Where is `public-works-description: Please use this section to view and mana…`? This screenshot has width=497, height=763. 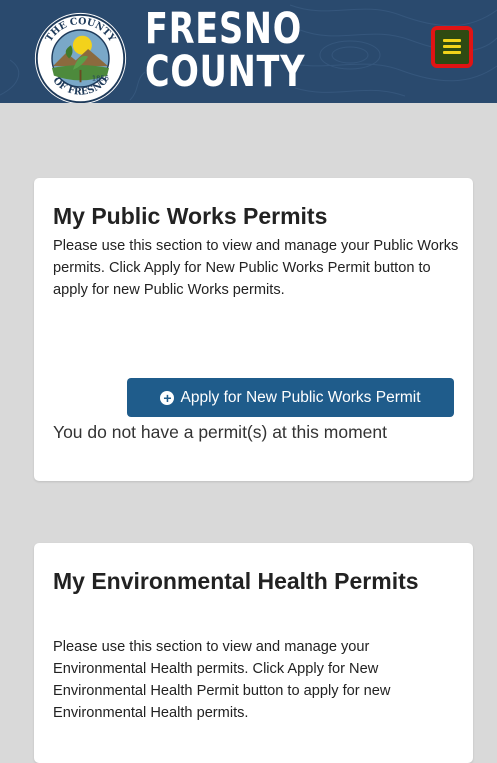 public-works-description: Please use this section to view and mana… is located at coordinates (256, 268).